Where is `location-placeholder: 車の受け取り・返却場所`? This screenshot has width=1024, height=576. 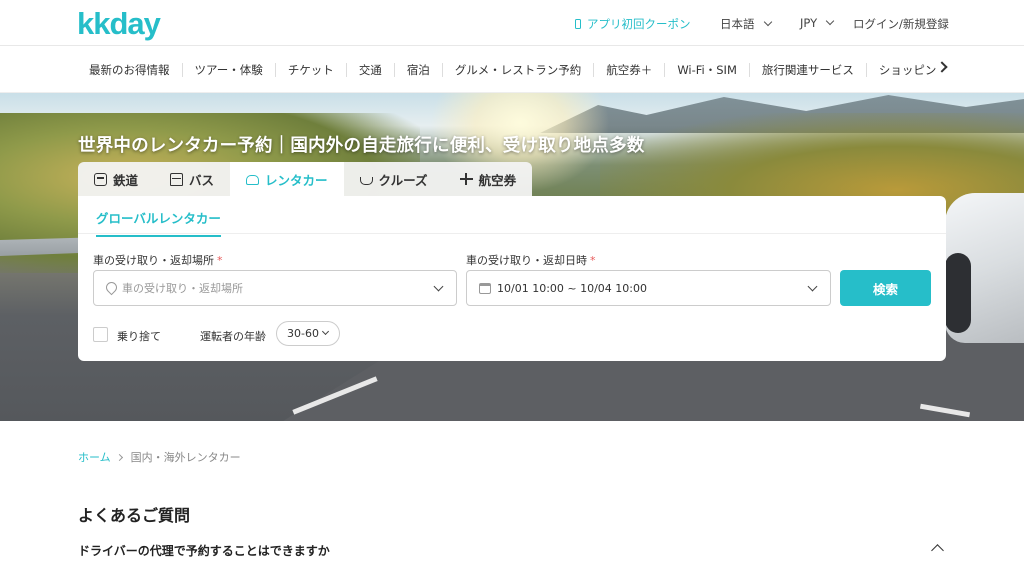 location-placeholder: 車の受け取り・返却場所 is located at coordinates (182, 288).